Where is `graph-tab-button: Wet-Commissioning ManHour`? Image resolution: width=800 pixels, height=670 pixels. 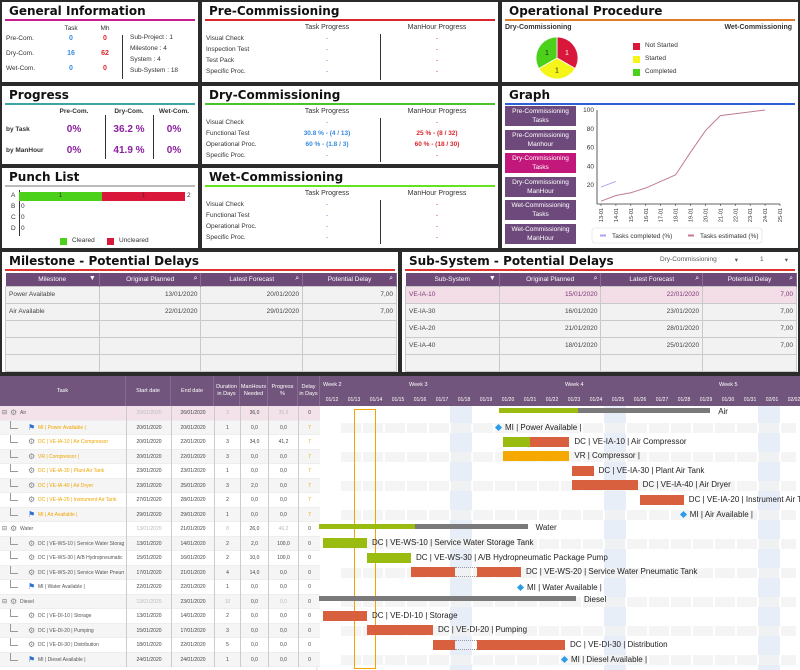
graph-tab-button: Wet-Commissioning ManHour is located at coordinates (540, 233).